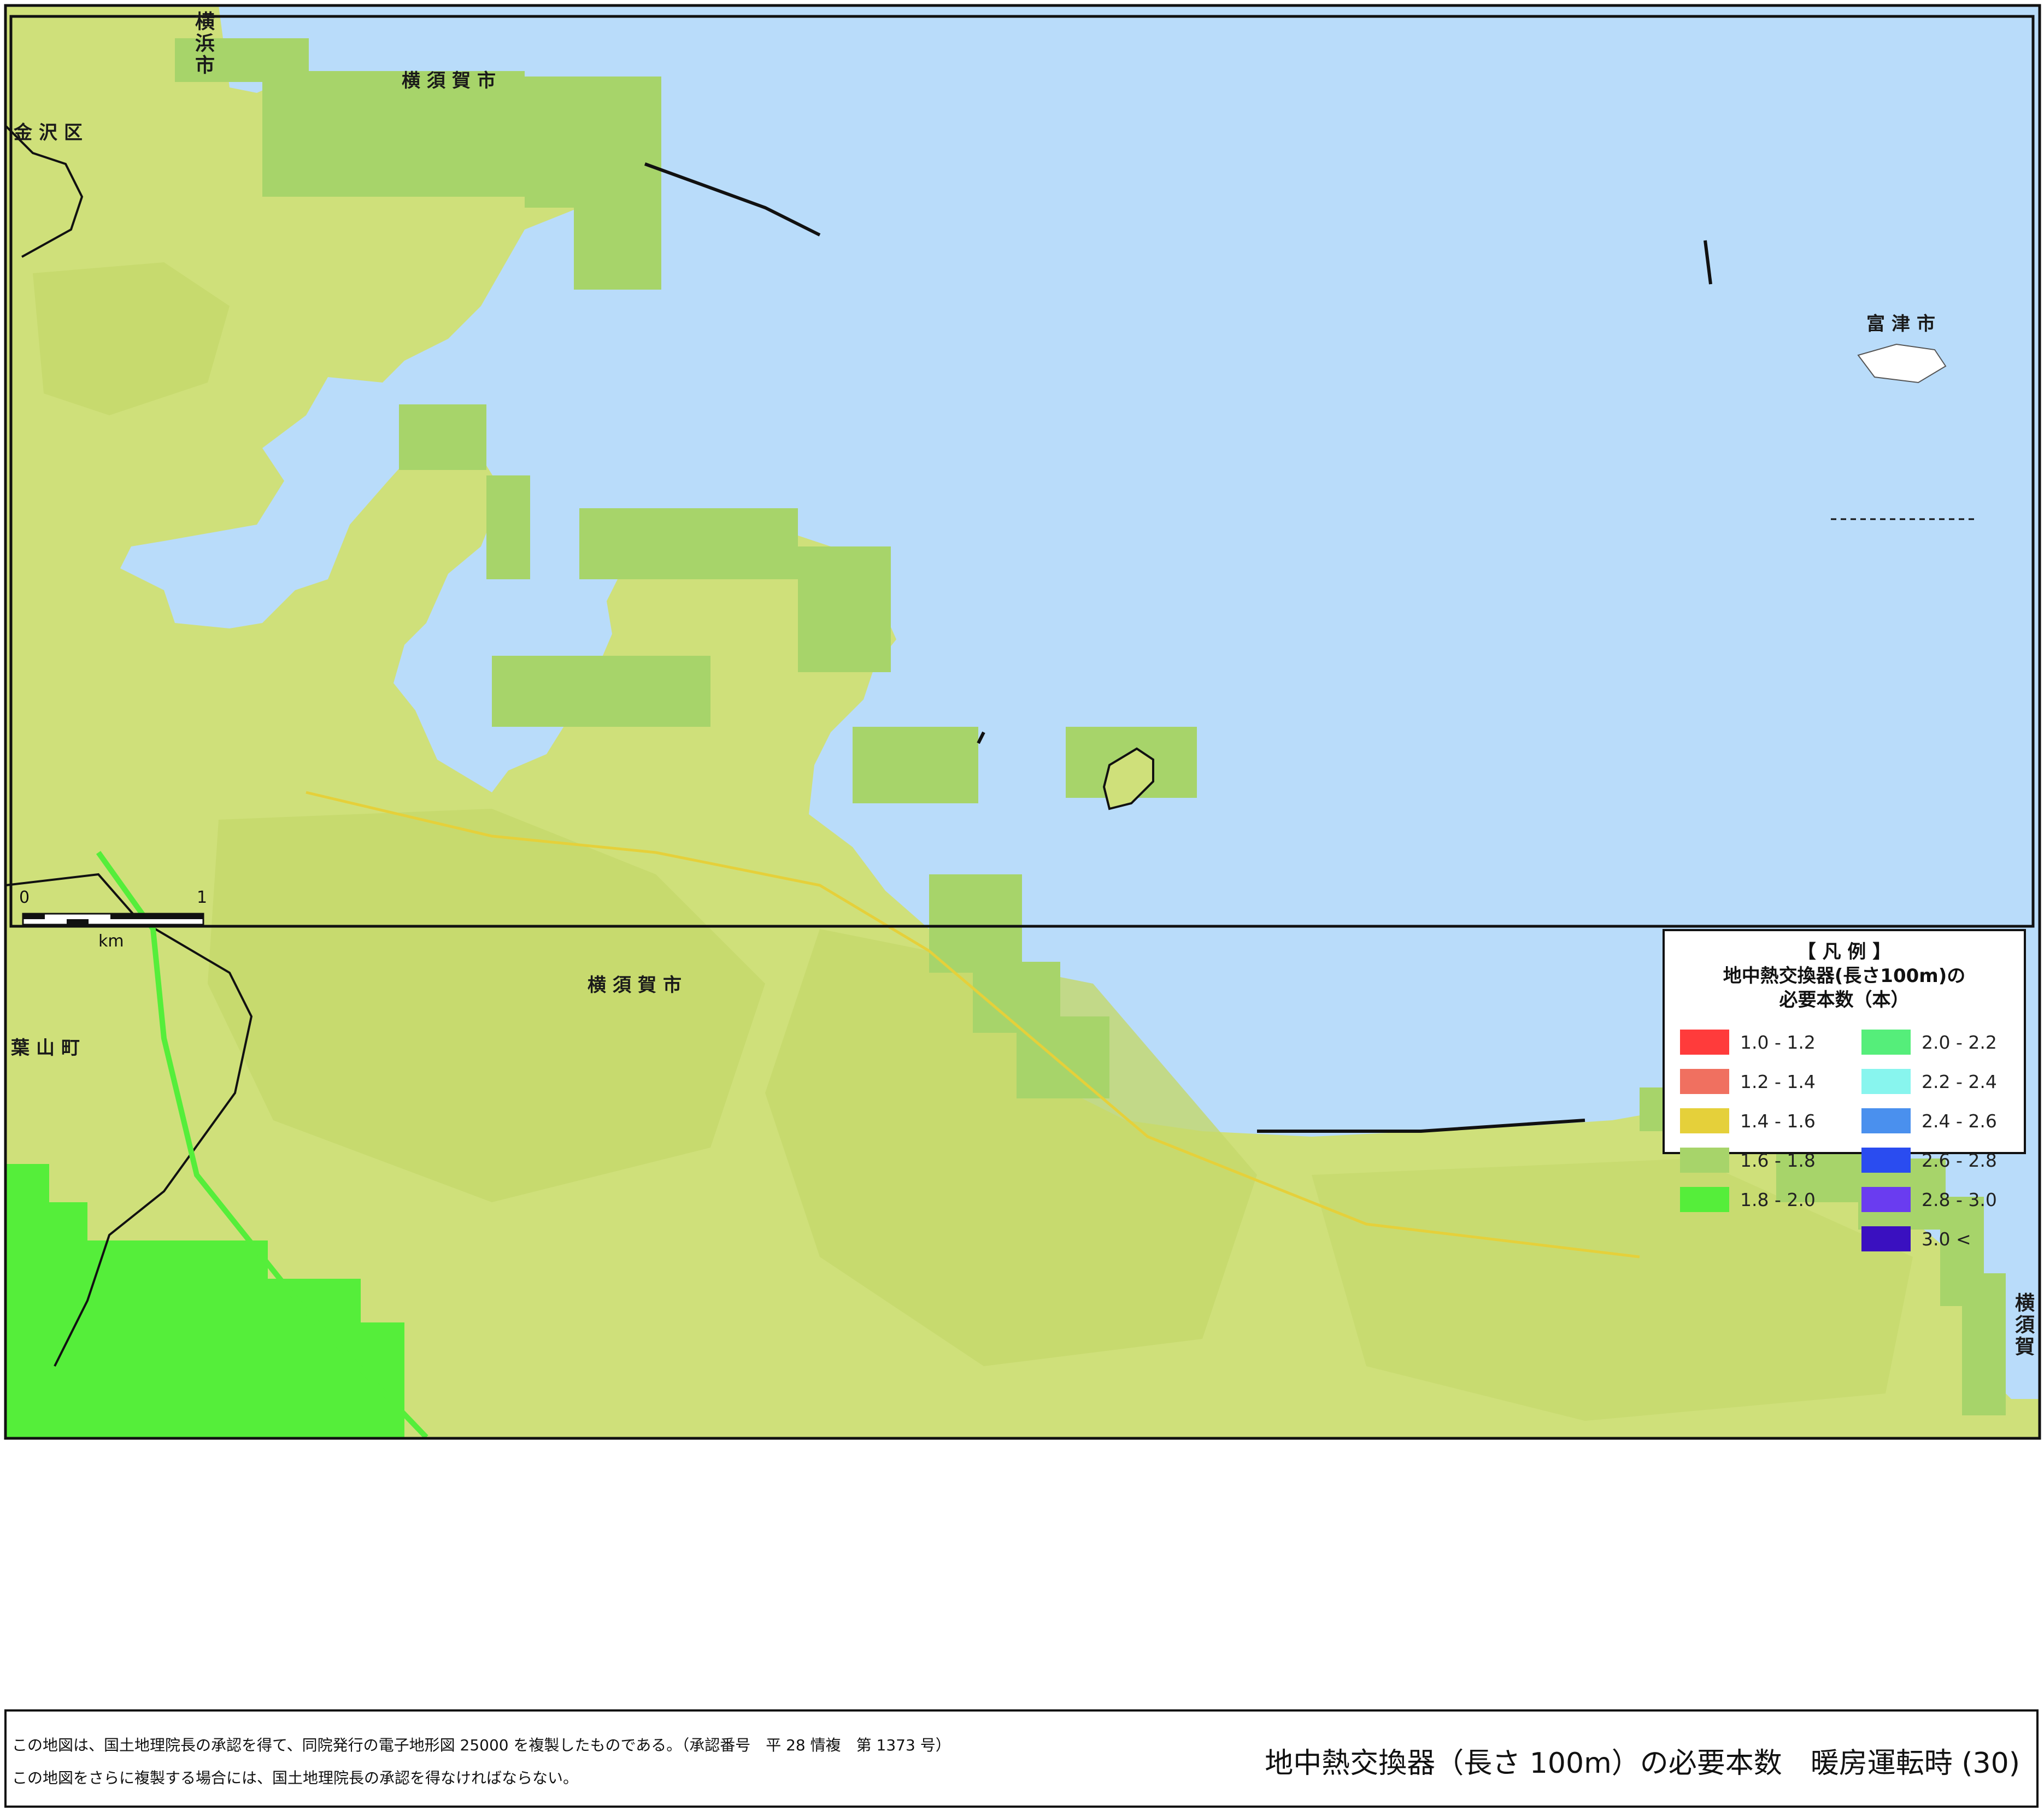 This screenshot has height=1811, width=2044. I want to click on legend-label: 2.0 - 2.2, so click(1959, 1042).